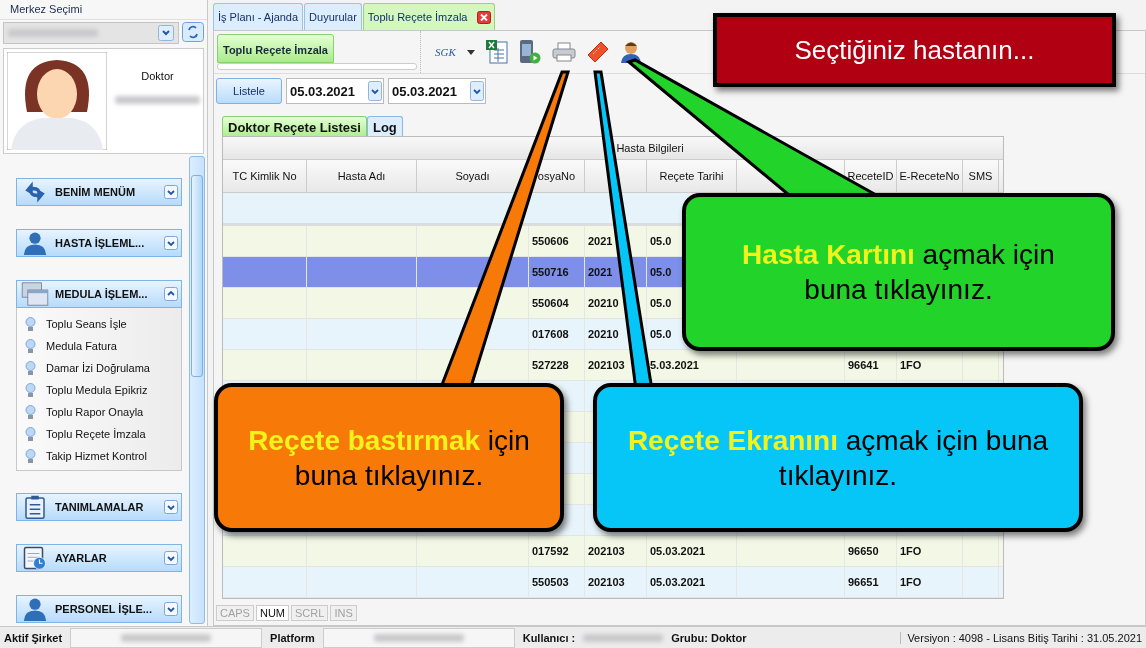 The width and height of the screenshot is (1146, 648). What do you see at coordinates (898, 272) in the screenshot?
I see `callout-bubble: Hasta Kartını açmak için buna tıklayınız.` at bounding box center [898, 272].